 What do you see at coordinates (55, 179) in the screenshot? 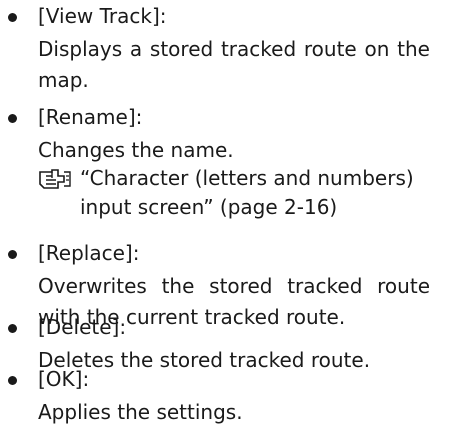
I see `pointing-hand-book-icon` at bounding box center [55, 179].